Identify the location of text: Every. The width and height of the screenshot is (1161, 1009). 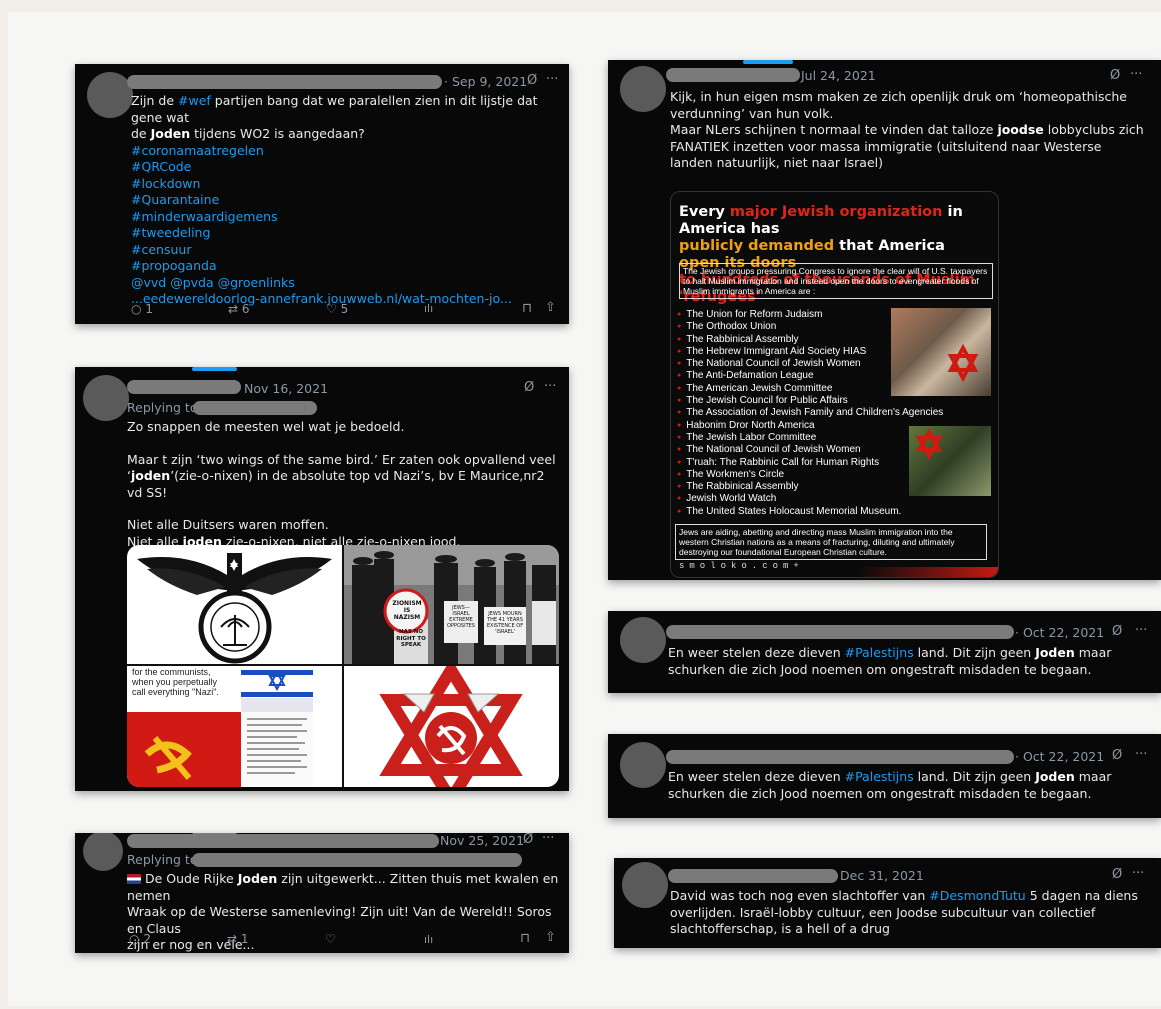
(704, 212).